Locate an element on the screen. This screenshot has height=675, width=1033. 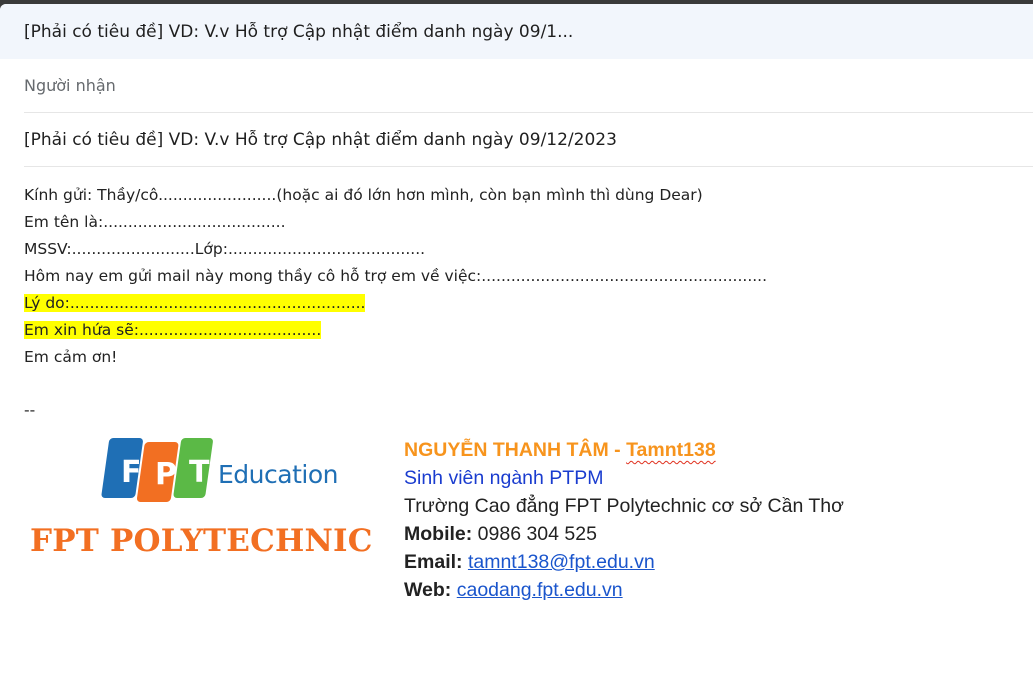
signature-web: Web: caodang.fpt.edu.vn is located at coordinates (624, 590).